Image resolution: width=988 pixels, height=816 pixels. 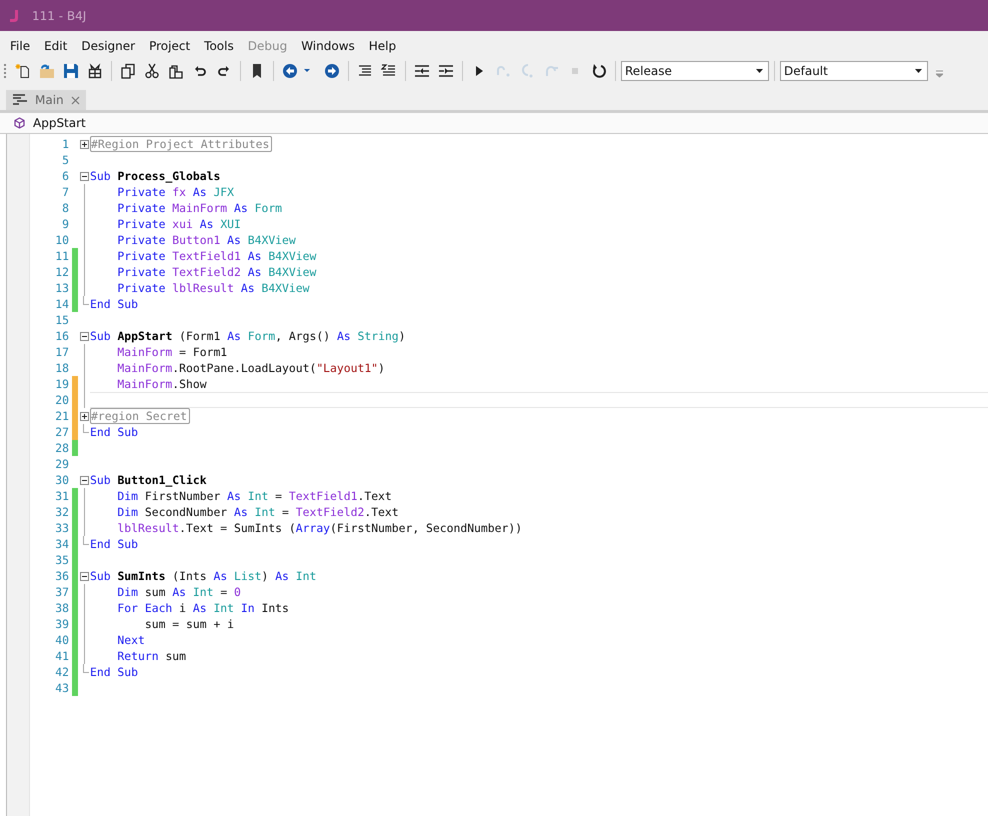 I want to click on line-number: 32, so click(x=61, y=512).